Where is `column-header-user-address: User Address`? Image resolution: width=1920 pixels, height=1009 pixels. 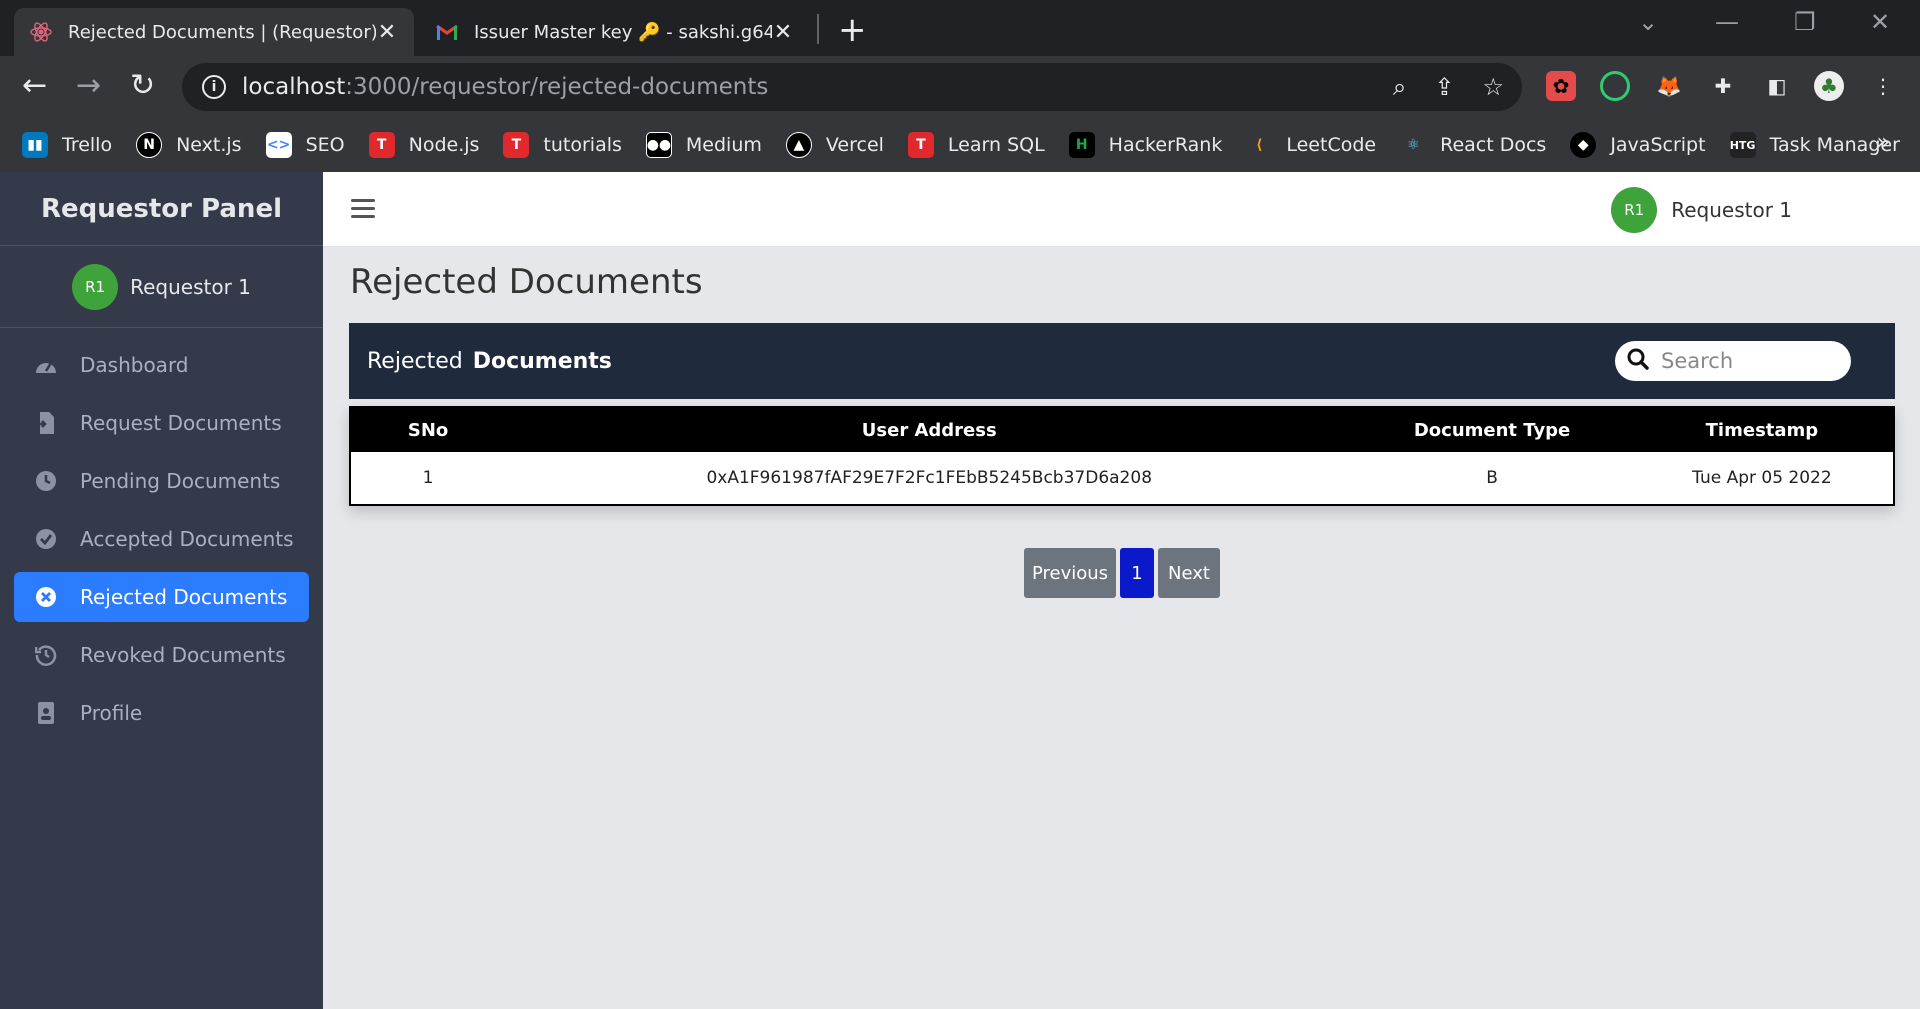
column-header-user-address: User Address is located at coordinates (929, 430).